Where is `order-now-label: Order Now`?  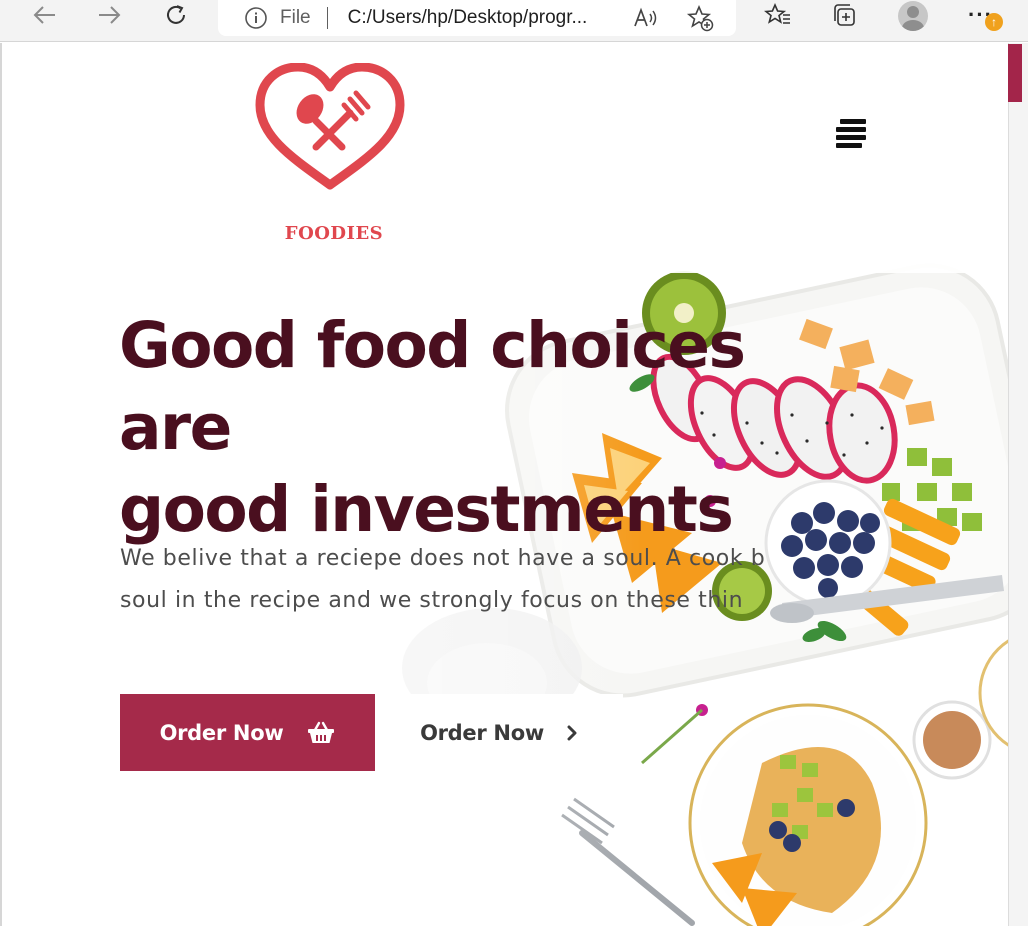
order-now-label: Order Now is located at coordinates (221, 732).